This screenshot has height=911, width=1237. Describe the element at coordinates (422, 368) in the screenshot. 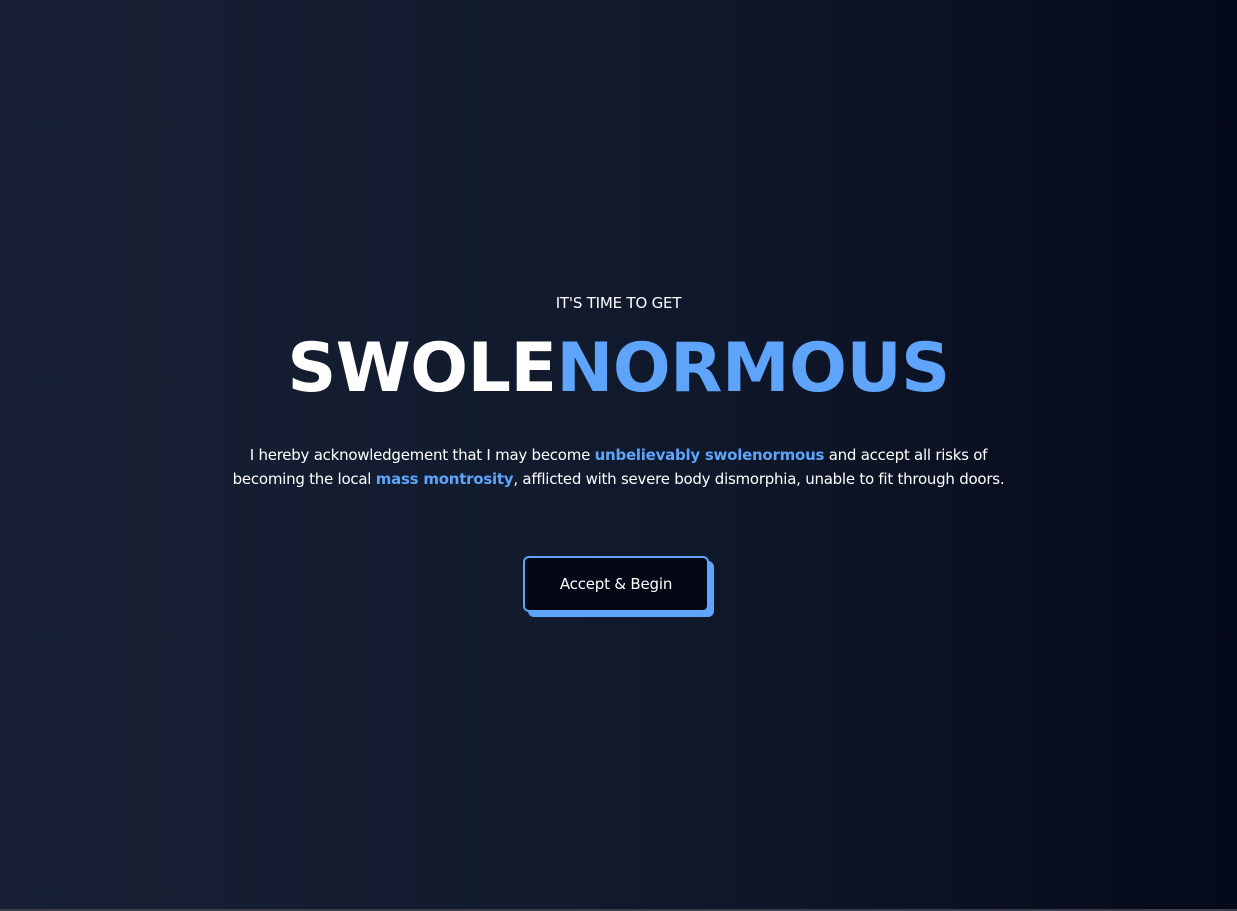

I see `hero-title-white: SWOLE` at that location.